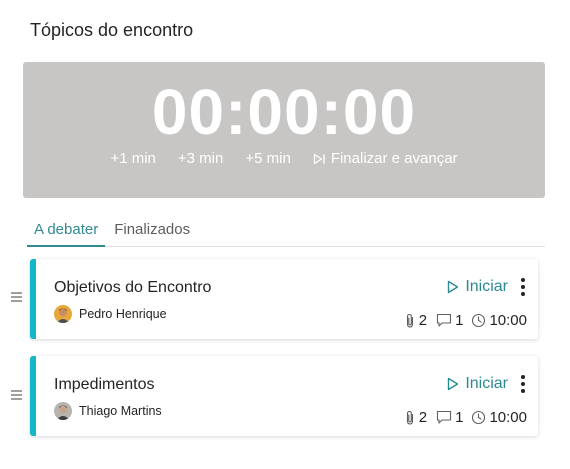  Describe the element at coordinates (394, 158) in the screenshot. I see `finish-and-advance-label: Finalizar e avançar` at that location.